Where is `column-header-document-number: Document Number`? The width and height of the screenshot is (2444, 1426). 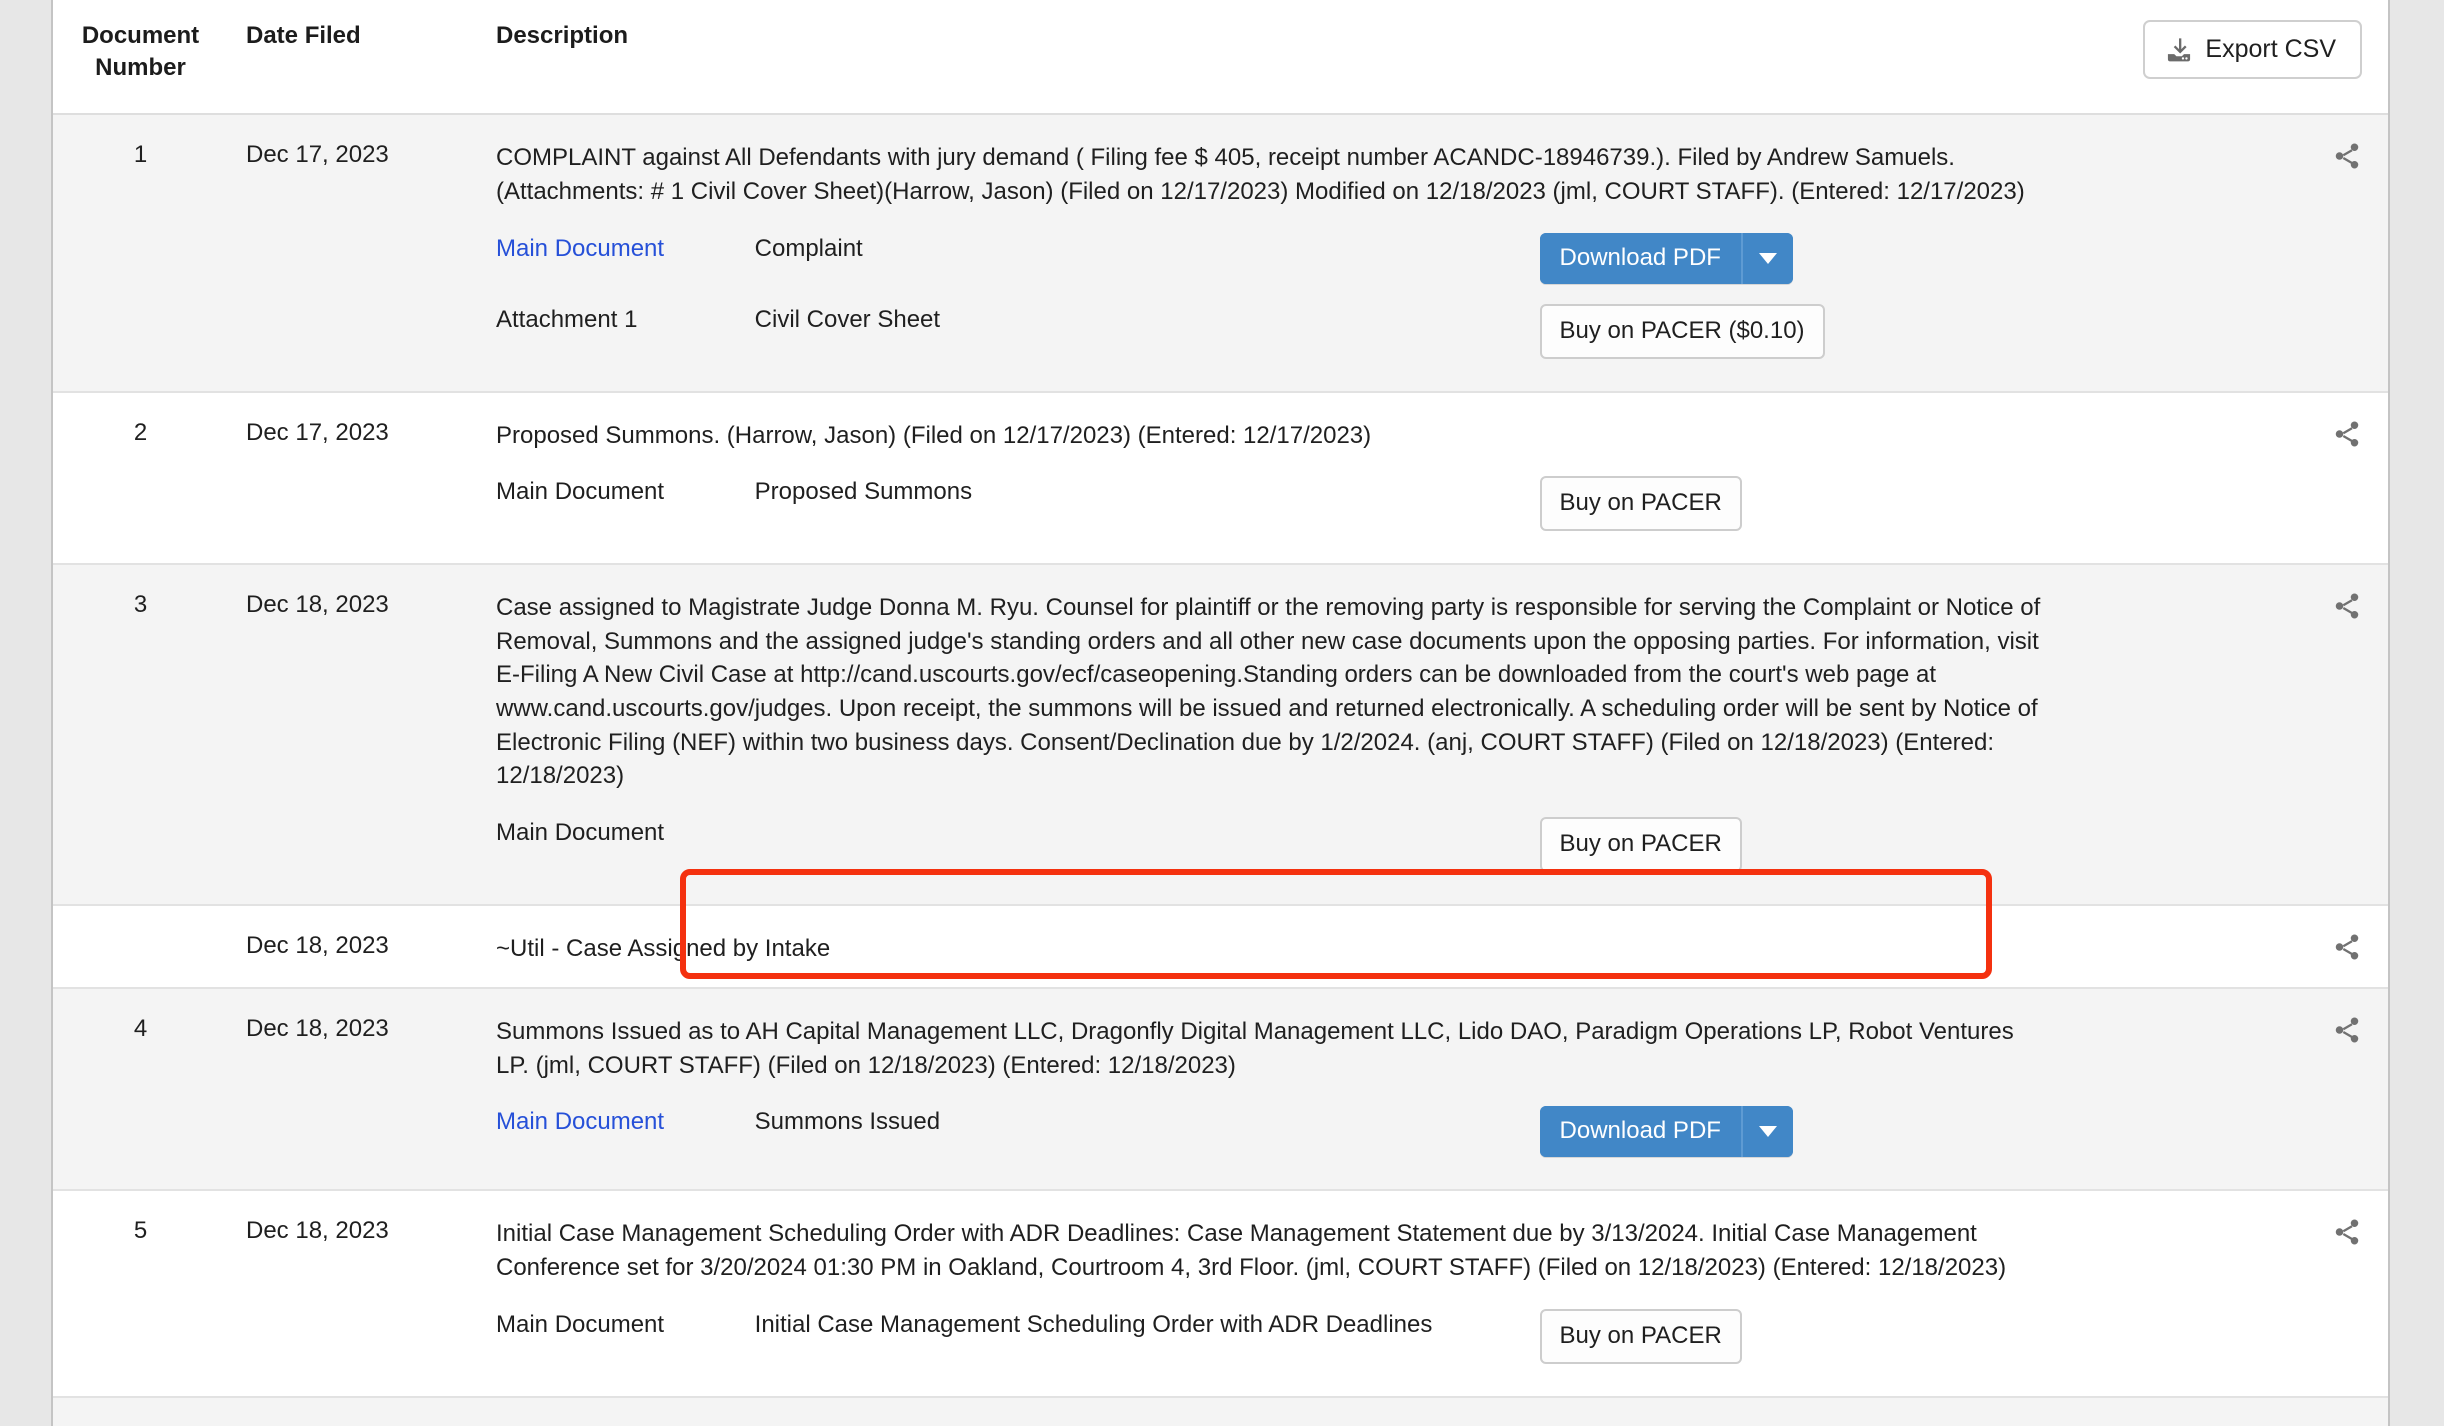 column-header-document-number: Document Number is located at coordinates (140, 57).